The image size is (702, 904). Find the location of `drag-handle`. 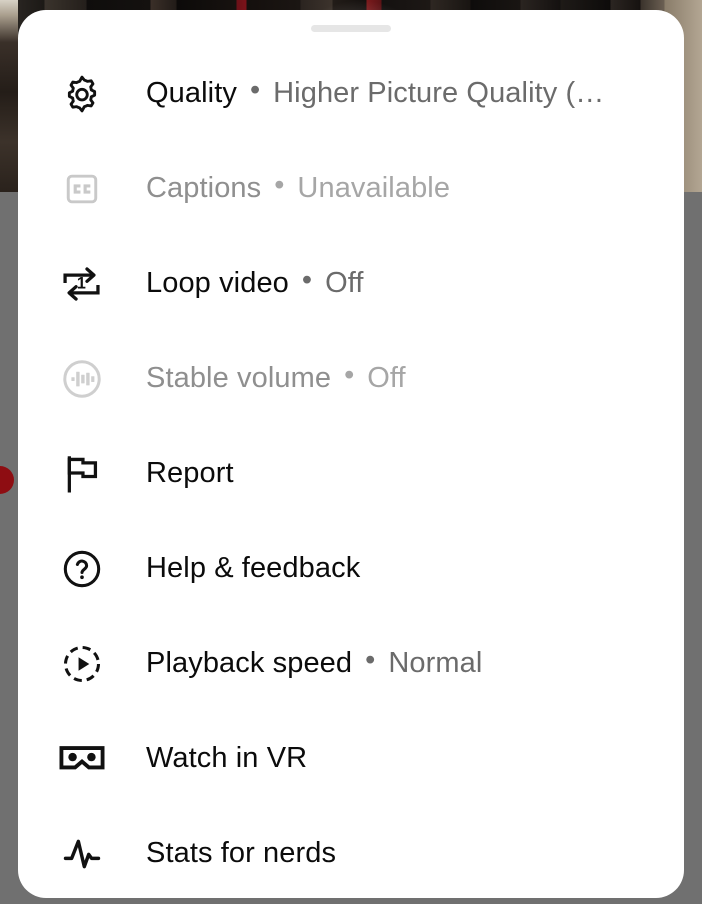

drag-handle is located at coordinates (351, 28).